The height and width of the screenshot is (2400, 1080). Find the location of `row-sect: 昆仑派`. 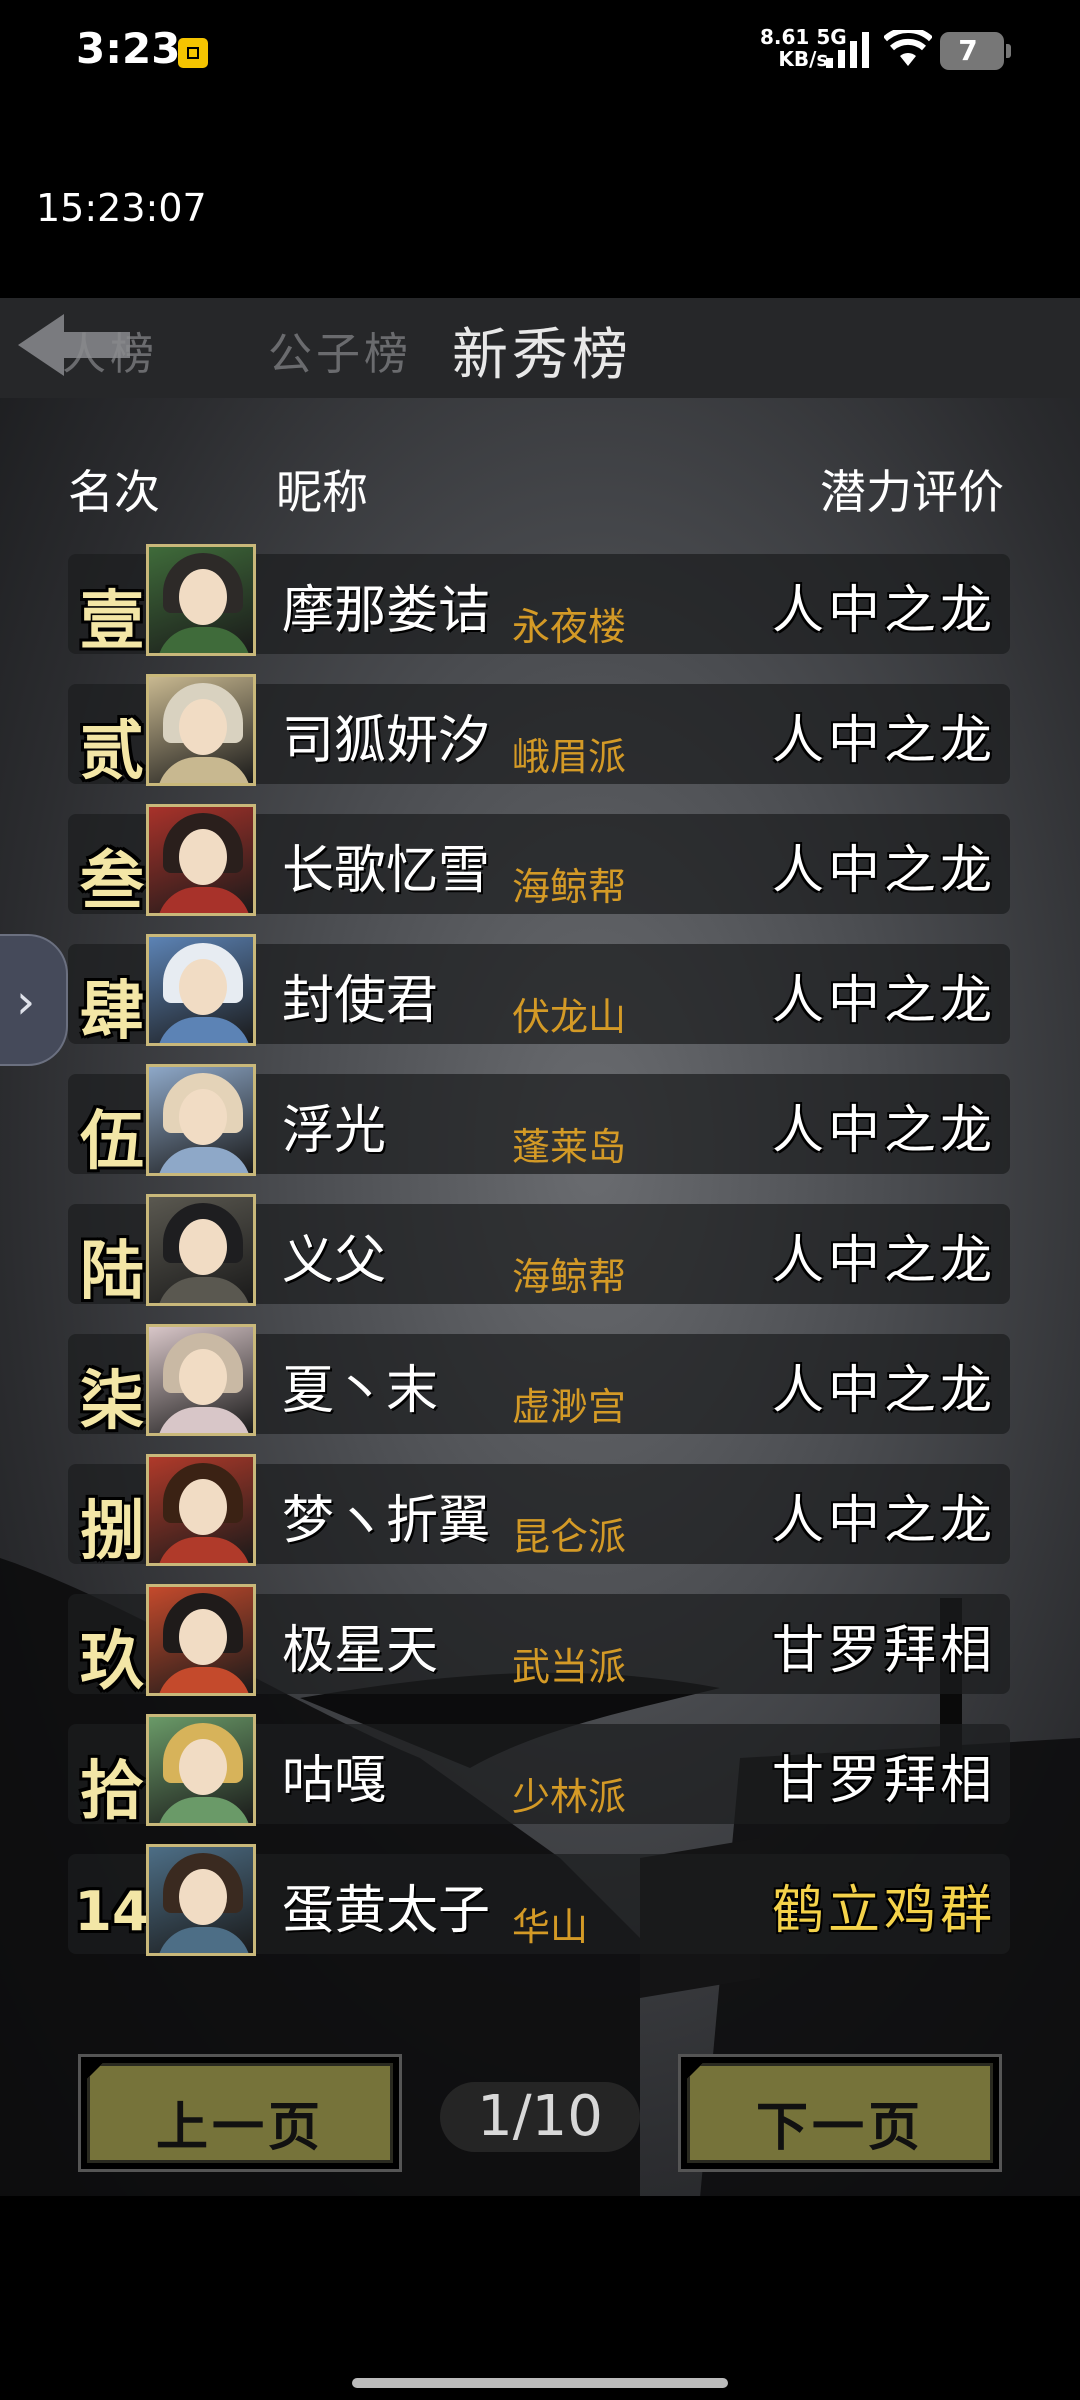

row-sect: 昆仑派 is located at coordinates (569, 1537).